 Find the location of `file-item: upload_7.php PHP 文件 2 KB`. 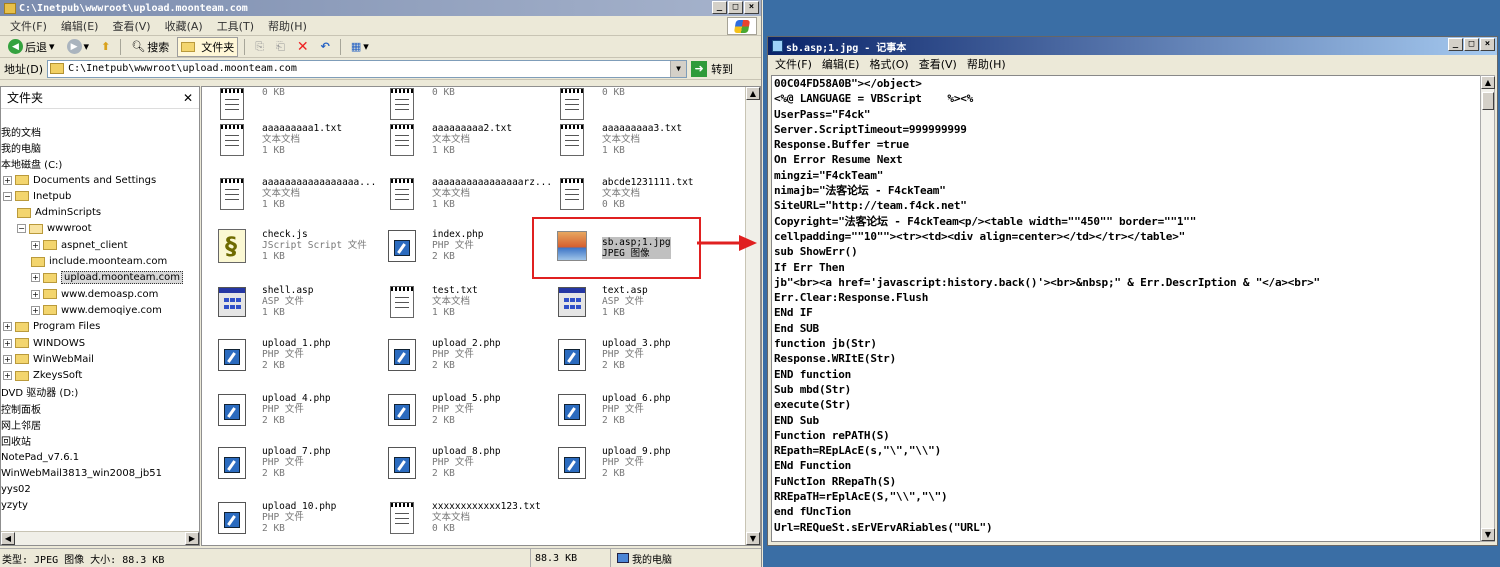

file-item: upload_7.php PHP 文件 2 KB is located at coordinates (289, 463).